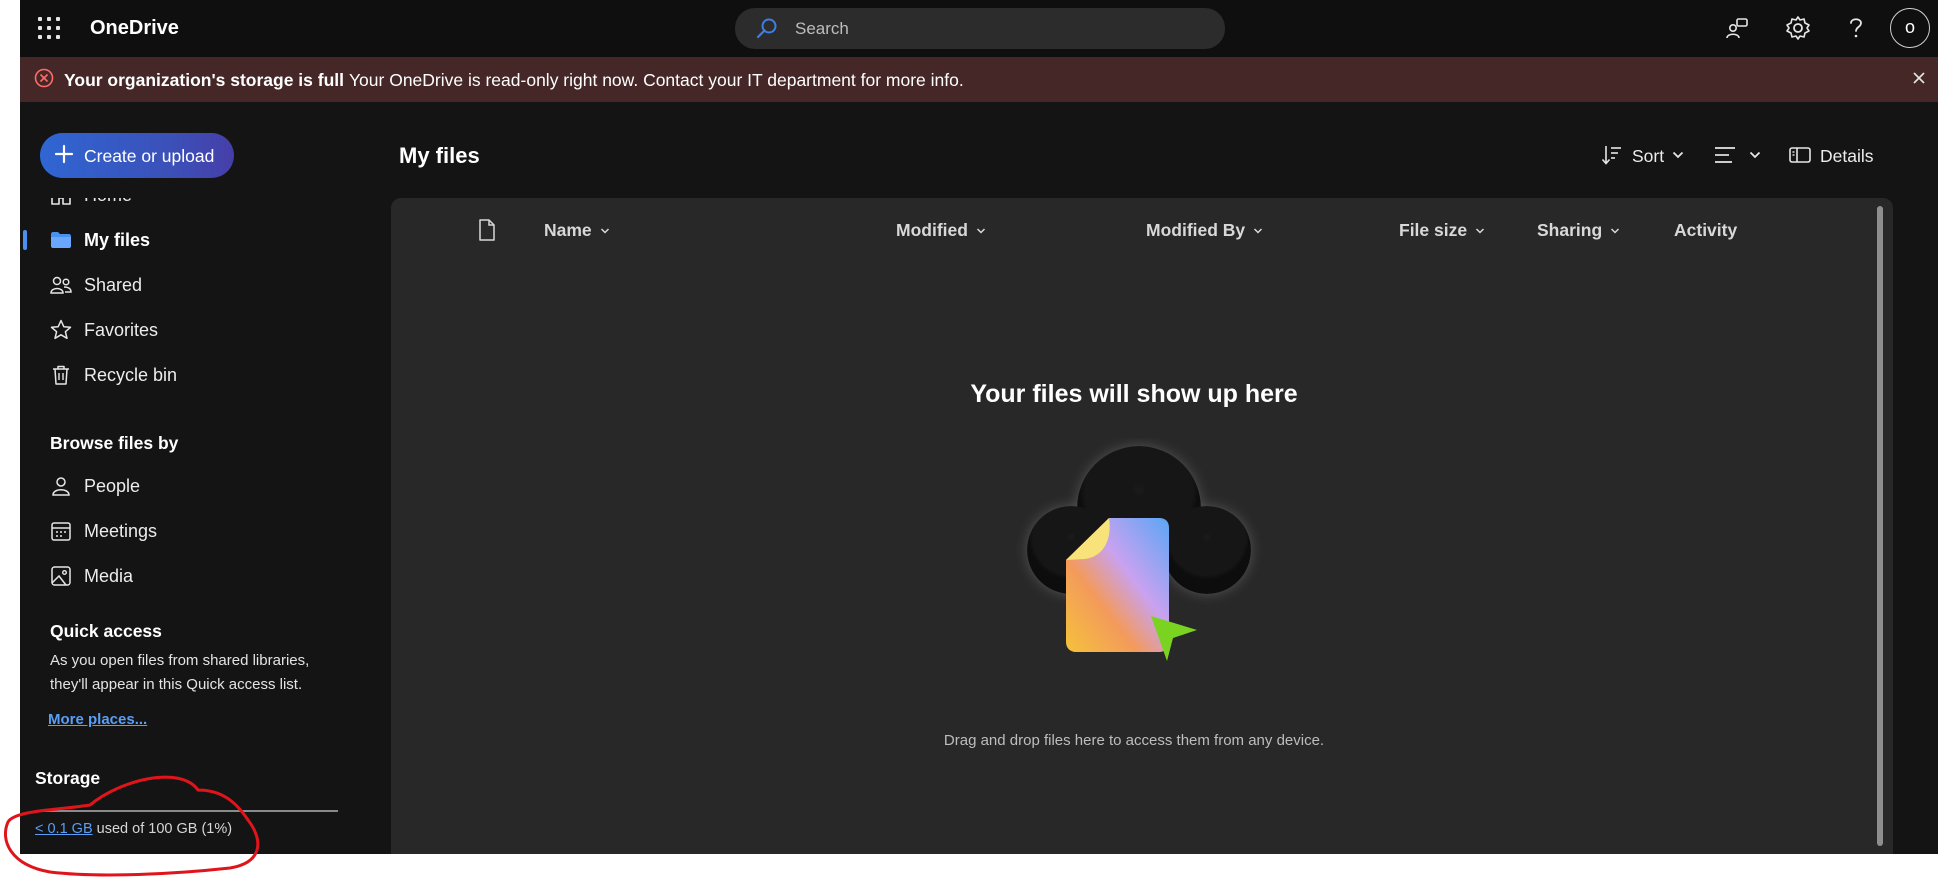 This screenshot has height=877, width=1938. I want to click on plus-icon, so click(64, 154).